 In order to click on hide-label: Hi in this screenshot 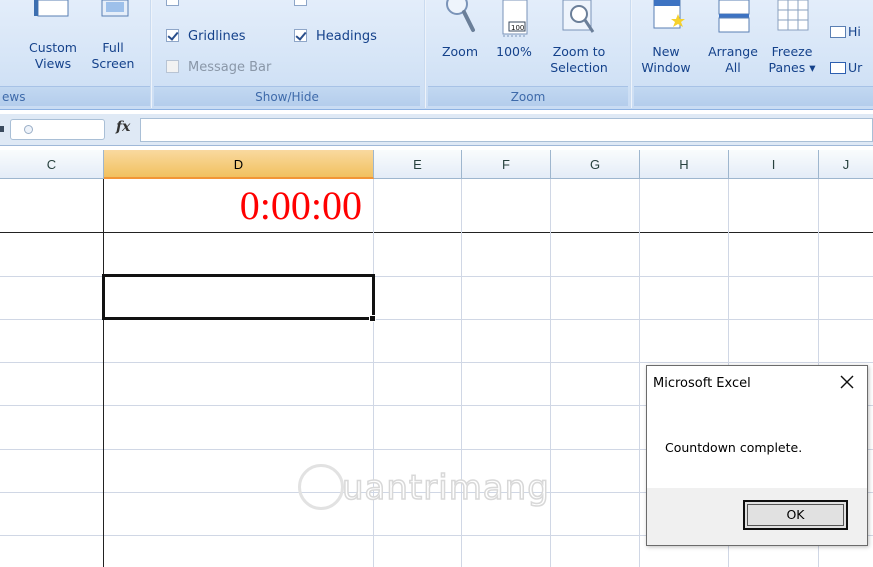, I will do `click(854, 31)`.